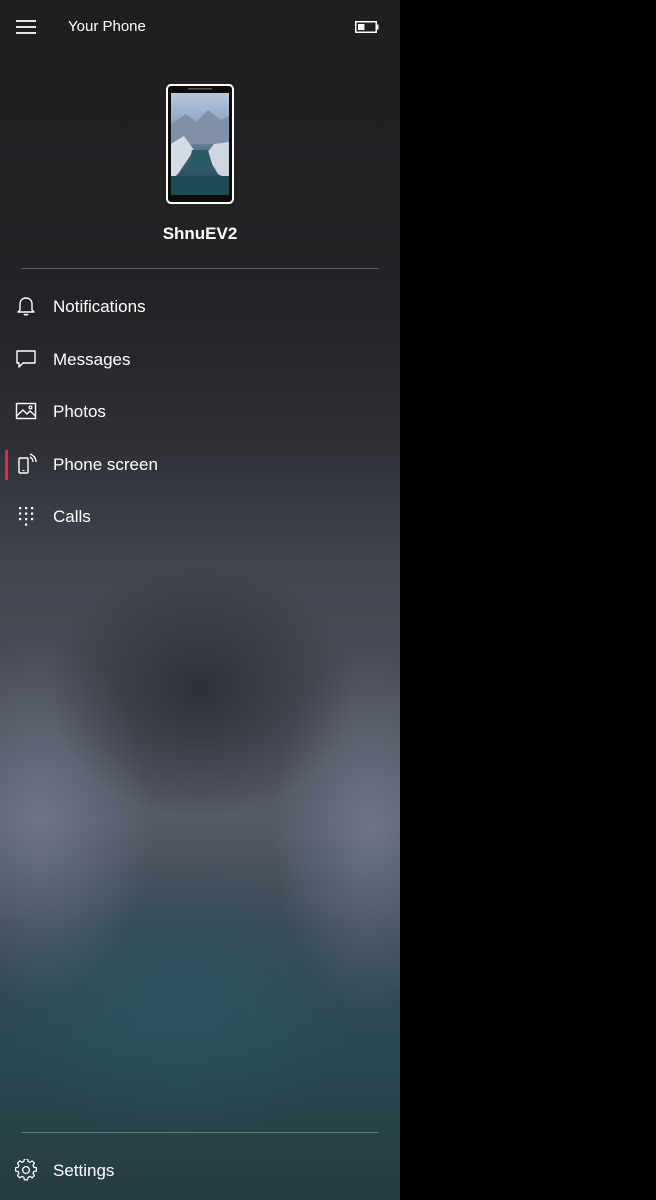 This screenshot has width=656, height=1200. Describe the element at coordinates (72, 516) in the screenshot. I see `nav-label-calls: Calls` at that location.